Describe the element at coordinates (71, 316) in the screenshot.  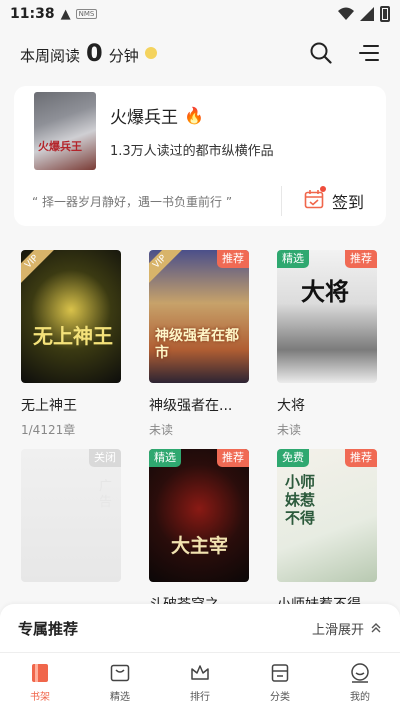
I see `book-cover: VIP 无上神王` at that location.